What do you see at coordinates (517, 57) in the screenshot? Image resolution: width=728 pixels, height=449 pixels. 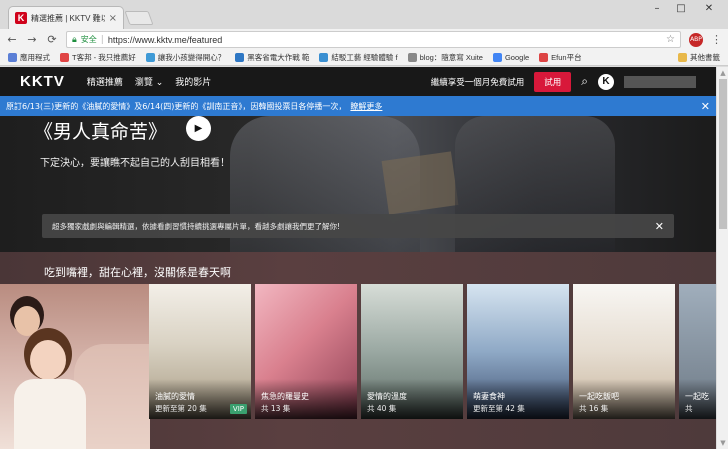 I see `bookmark-label: Google` at bounding box center [517, 57].